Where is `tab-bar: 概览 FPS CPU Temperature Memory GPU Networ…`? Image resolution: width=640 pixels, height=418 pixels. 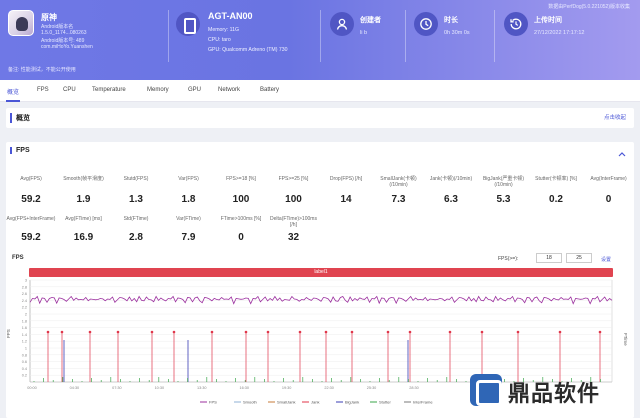
tab-bar: 概览 FPS CPU Temperature Memory GPU Networ… is located at coordinates (320, 91).